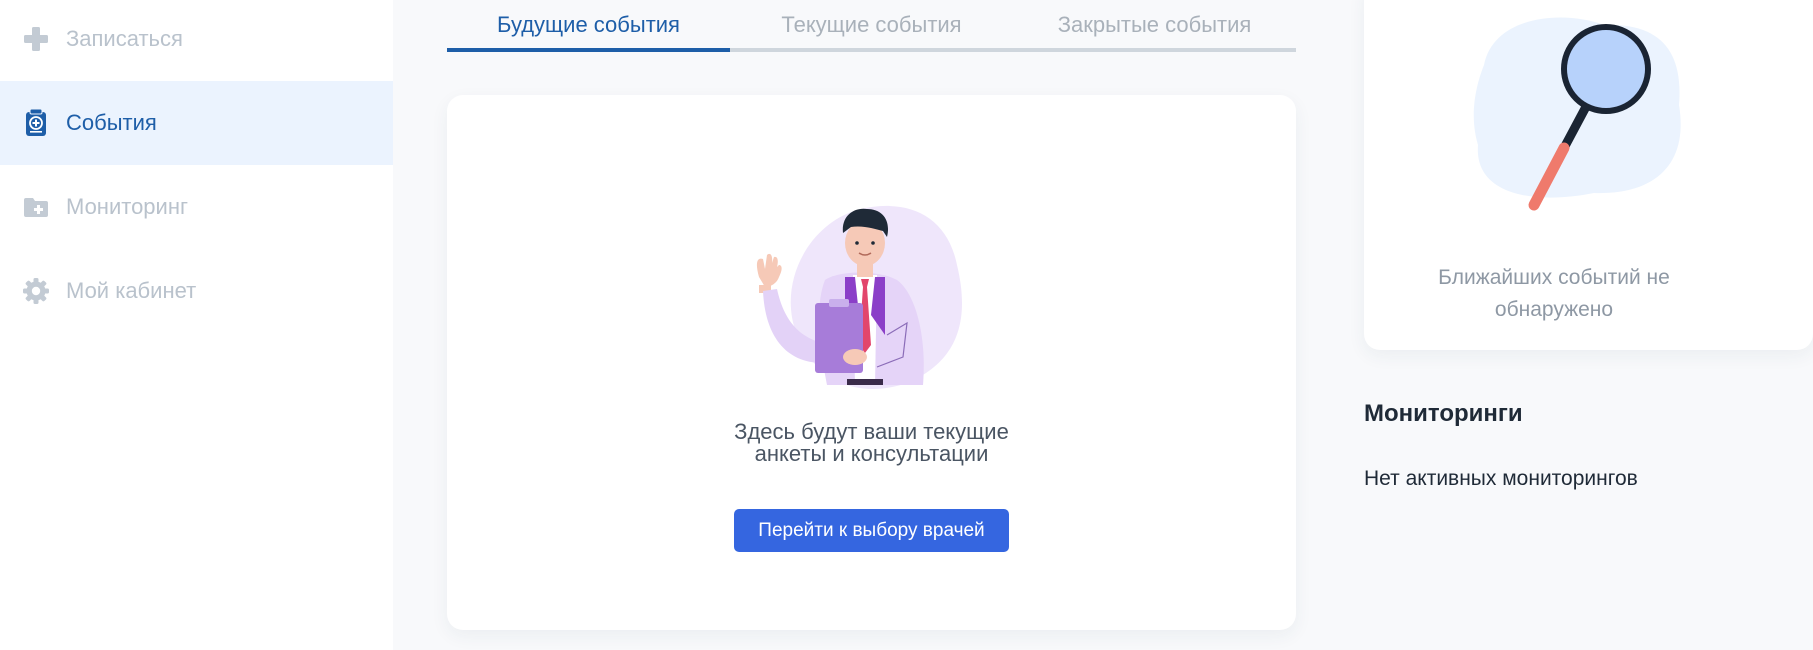  I want to click on gear-icon, so click(36, 291).